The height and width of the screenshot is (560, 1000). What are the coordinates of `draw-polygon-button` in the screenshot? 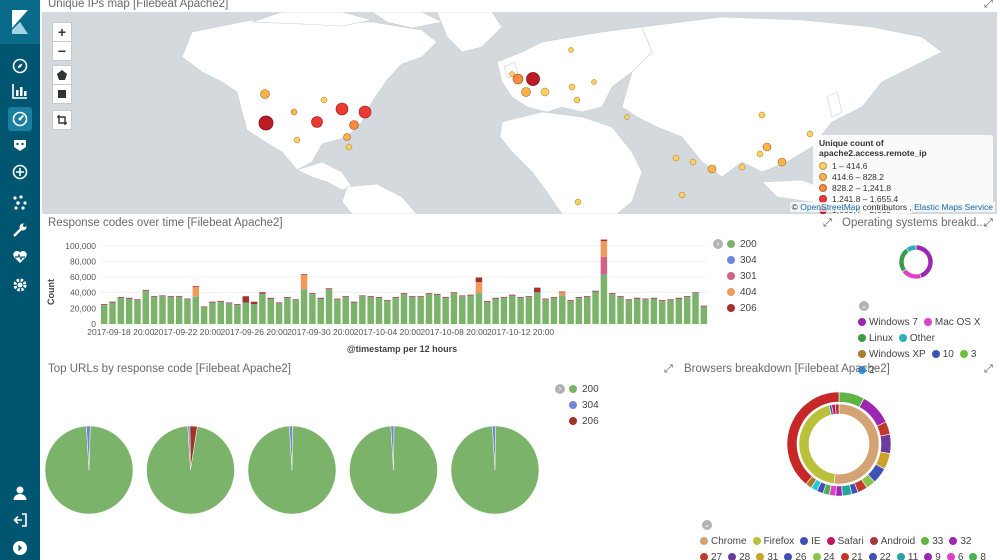 It's located at (62, 75).